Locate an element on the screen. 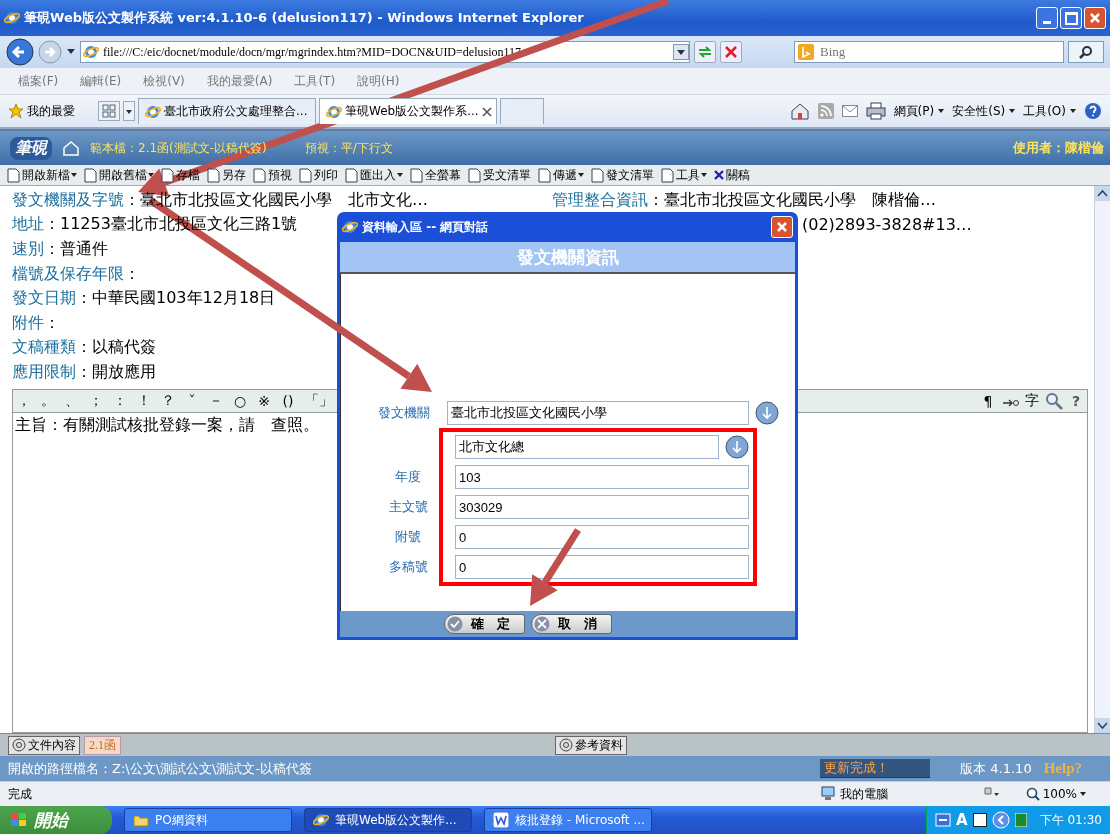  toolbar-button: 列印 is located at coordinates (318, 175).